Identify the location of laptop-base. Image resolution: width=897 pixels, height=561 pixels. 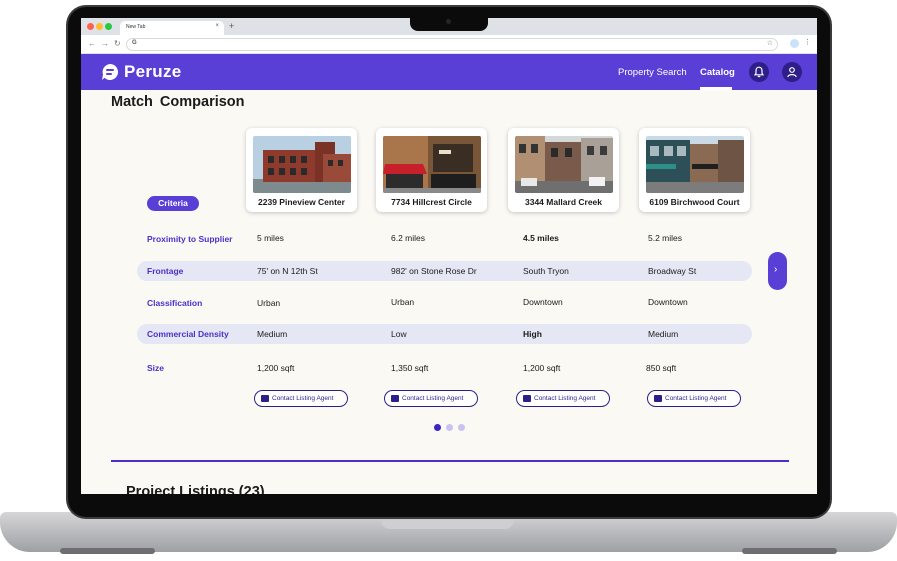
(448, 532).